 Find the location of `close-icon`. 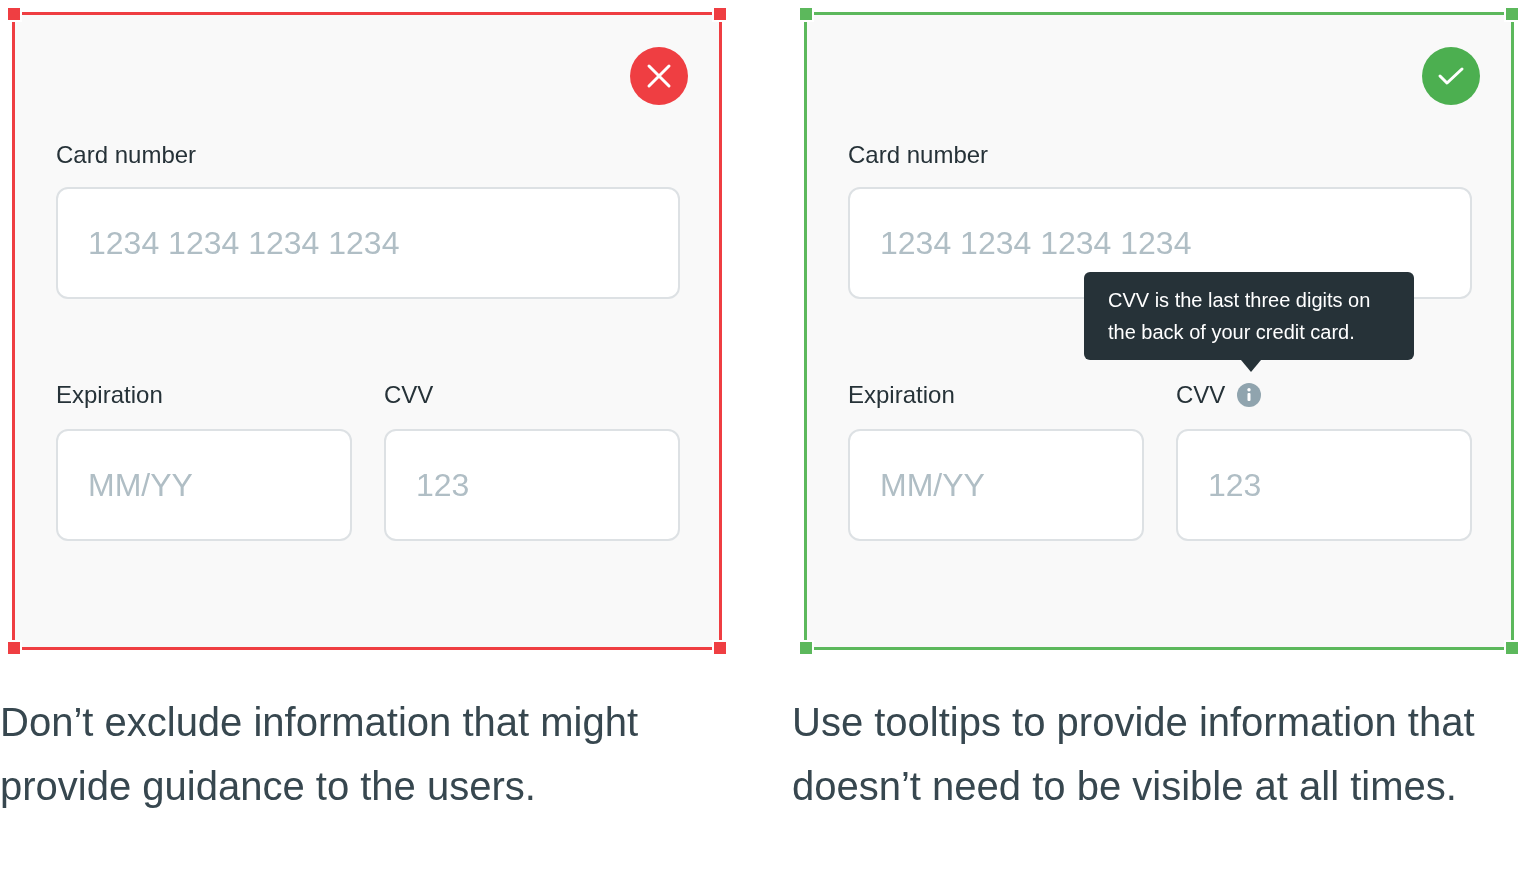

close-icon is located at coordinates (659, 76).